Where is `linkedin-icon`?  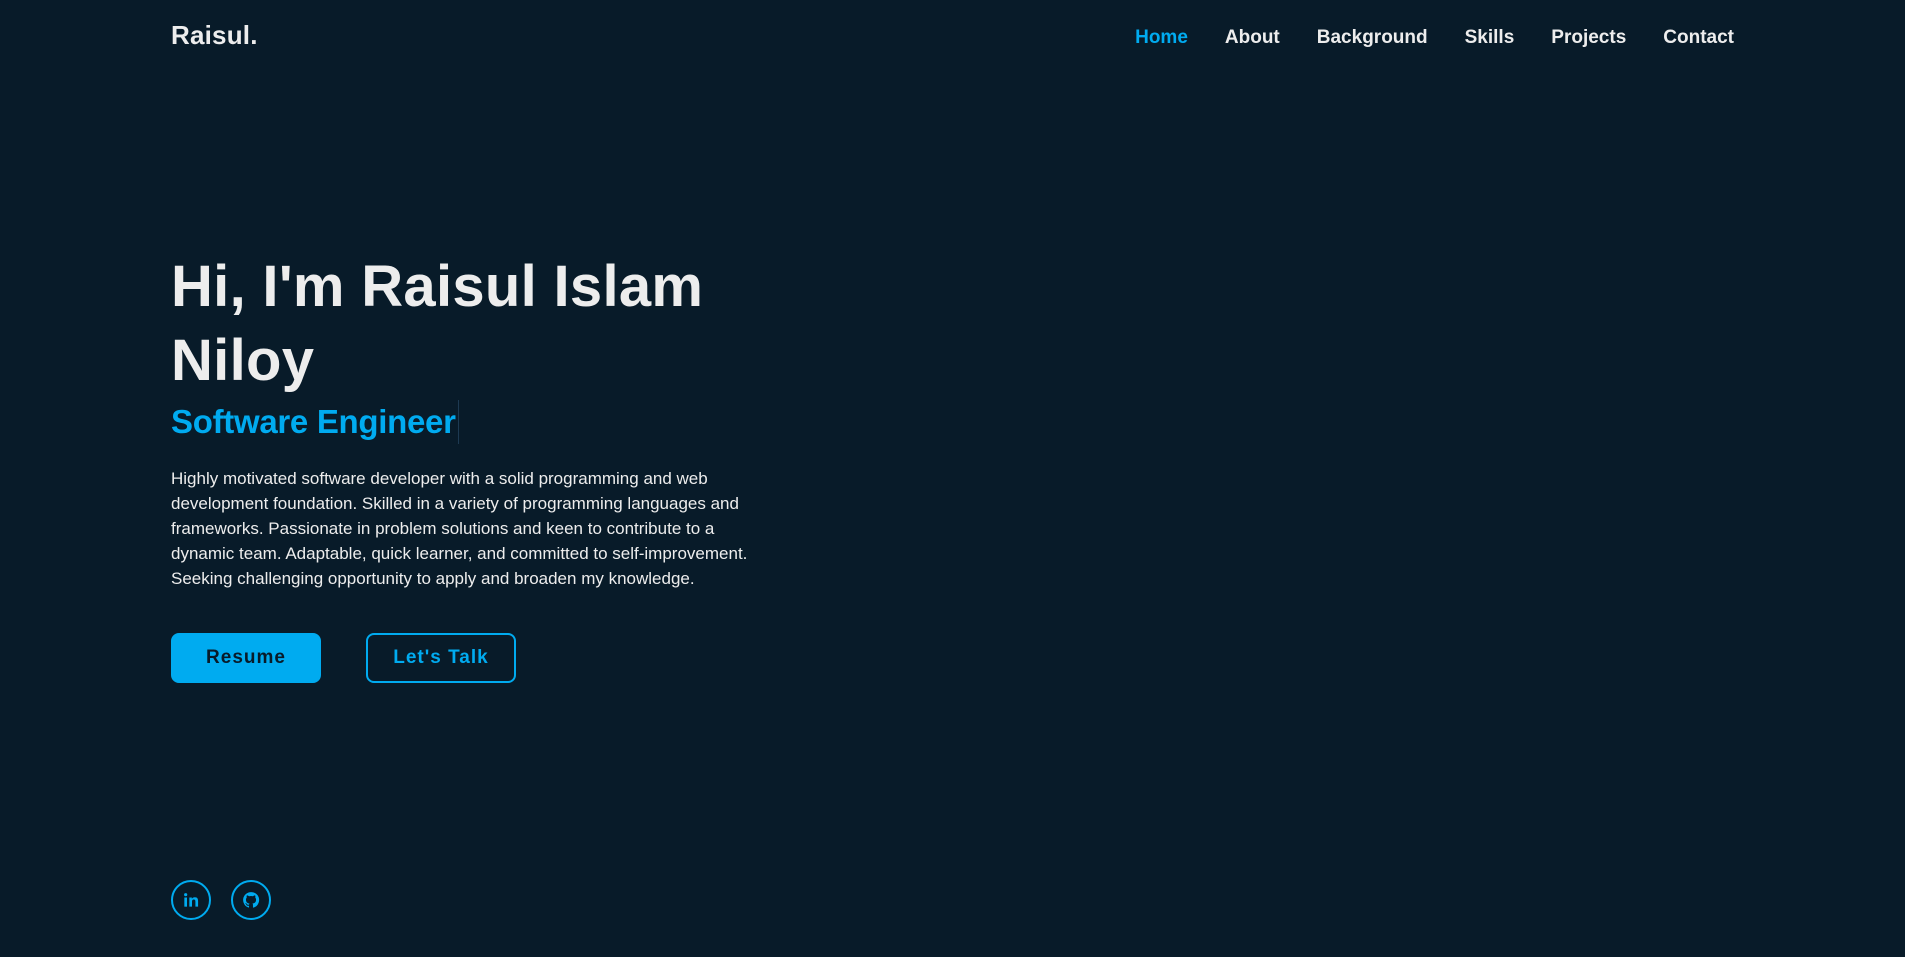
linkedin-icon is located at coordinates (191, 900).